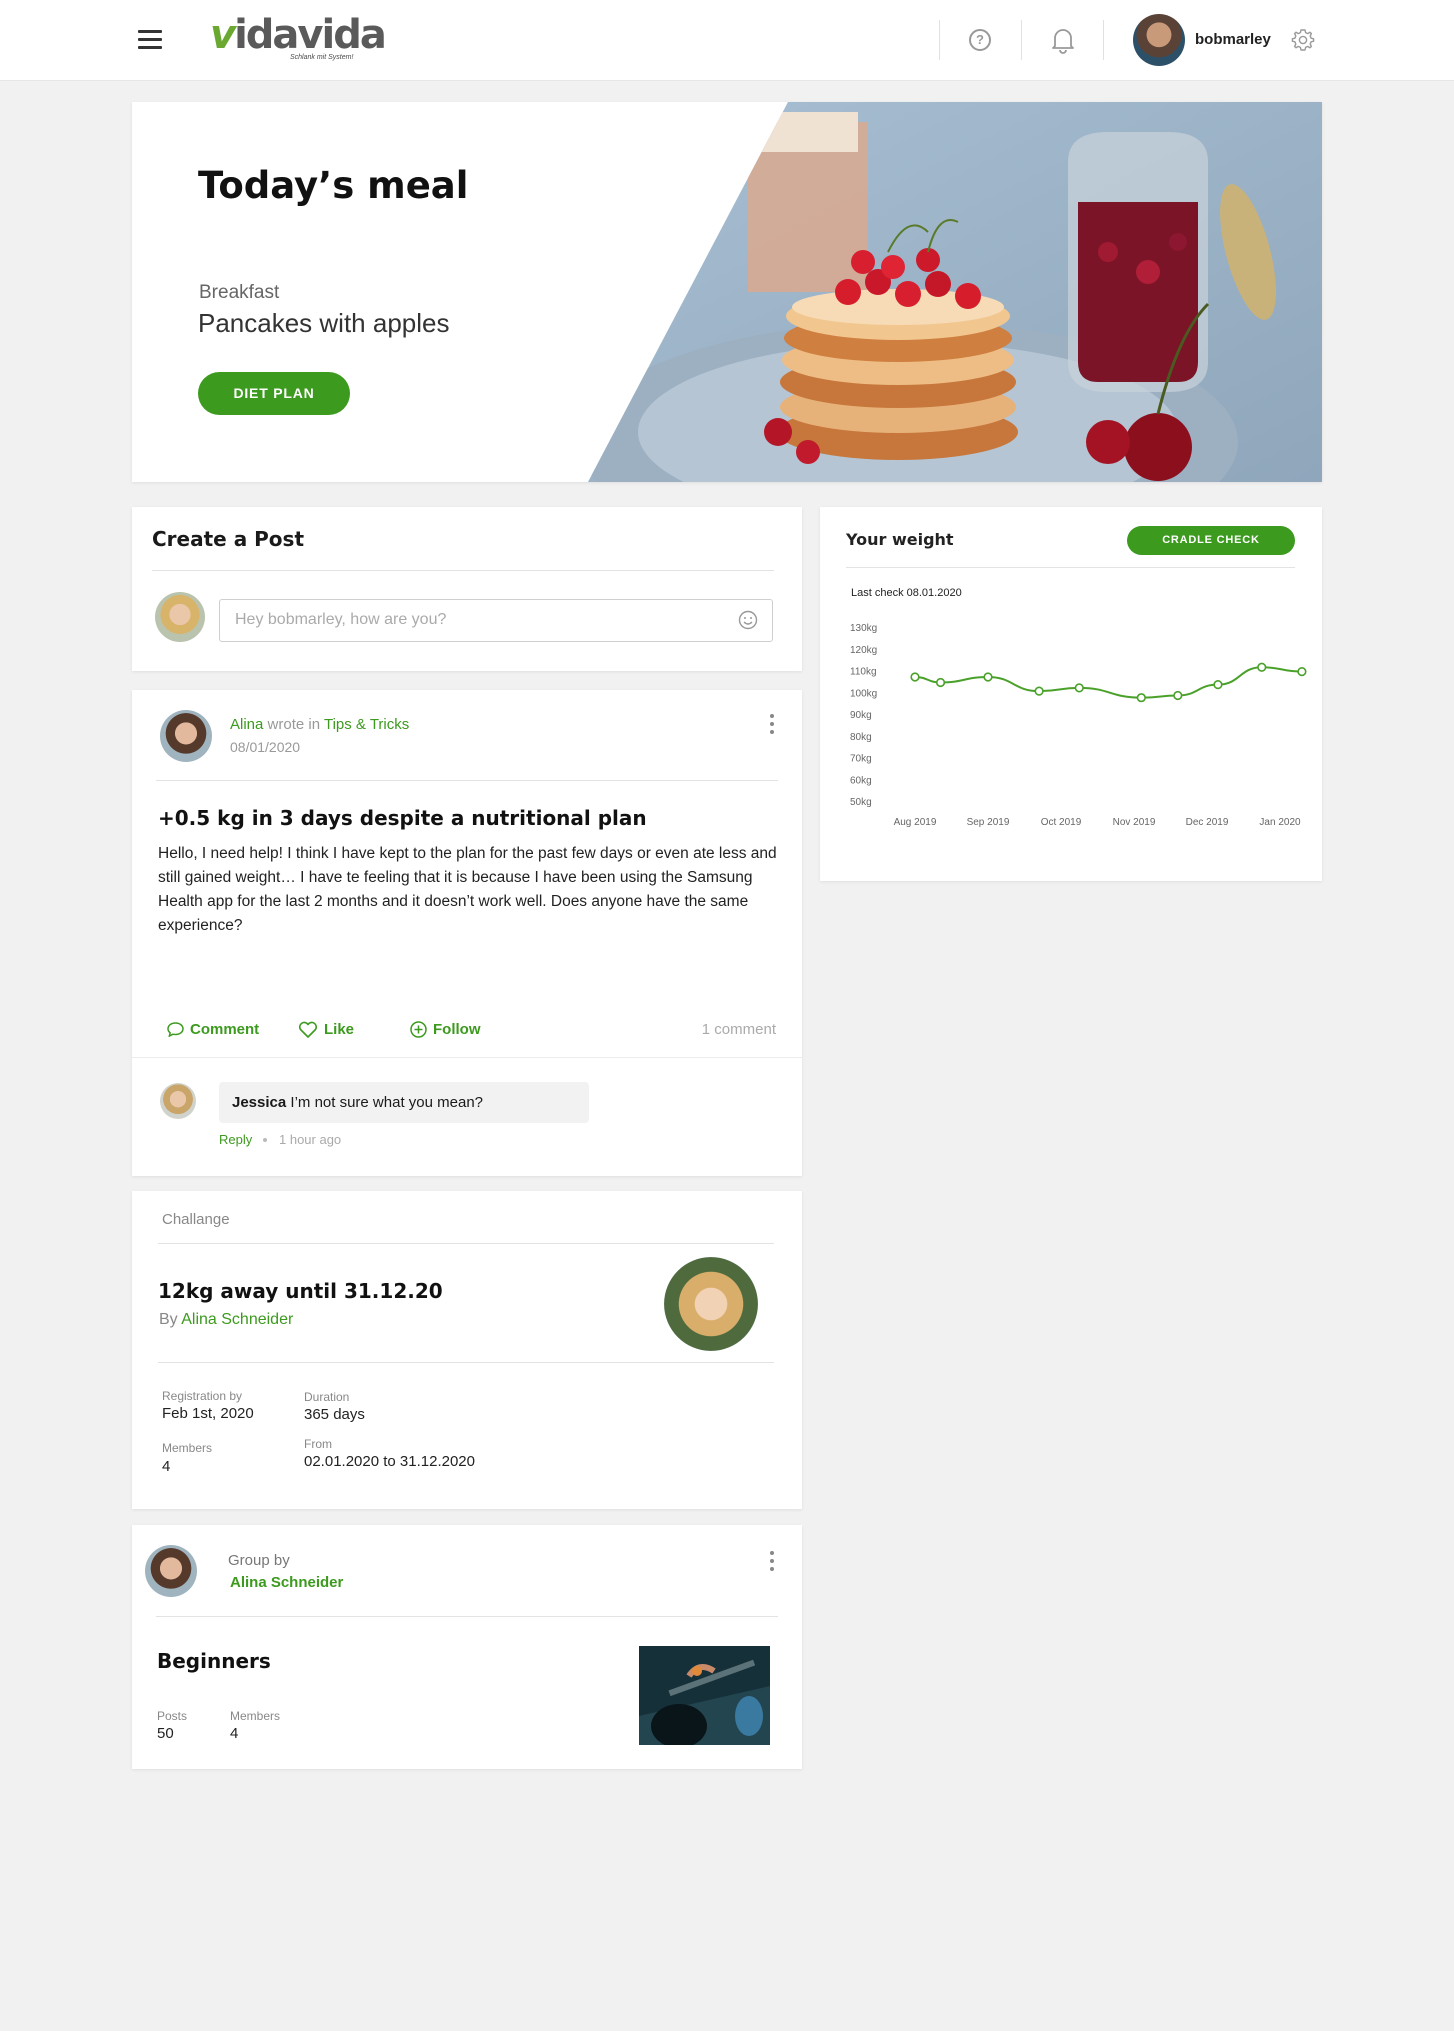 The width and height of the screenshot is (1454, 2031). What do you see at coordinates (265, 1140) in the screenshot?
I see `separator-dot` at bounding box center [265, 1140].